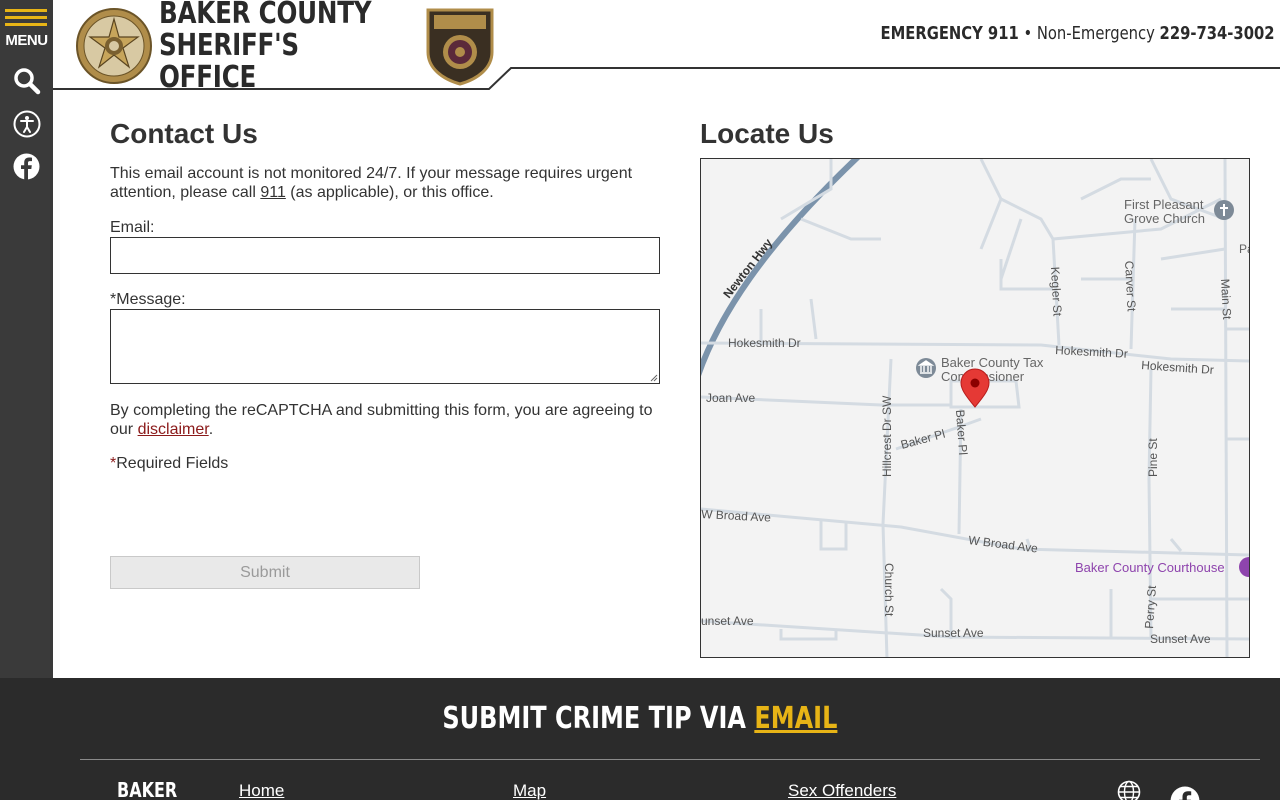 The image size is (1280, 800). I want to click on globe-icon, so click(1129, 790).